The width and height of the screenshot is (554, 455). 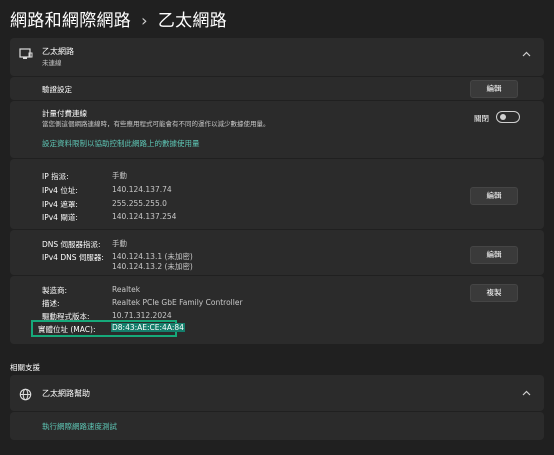 What do you see at coordinates (71, 244) in the screenshot?
I see `dns-assign-label: DNS 伺服器指派:` at bounding box center [71, 244].